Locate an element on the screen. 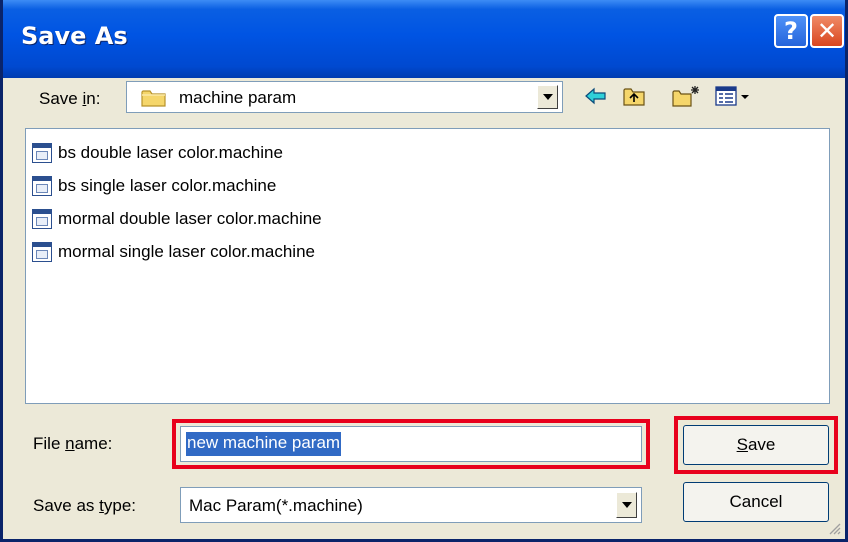 The image size is (848, 542). list-item: bs single laser color.machine is located at coordinates (154, 186).